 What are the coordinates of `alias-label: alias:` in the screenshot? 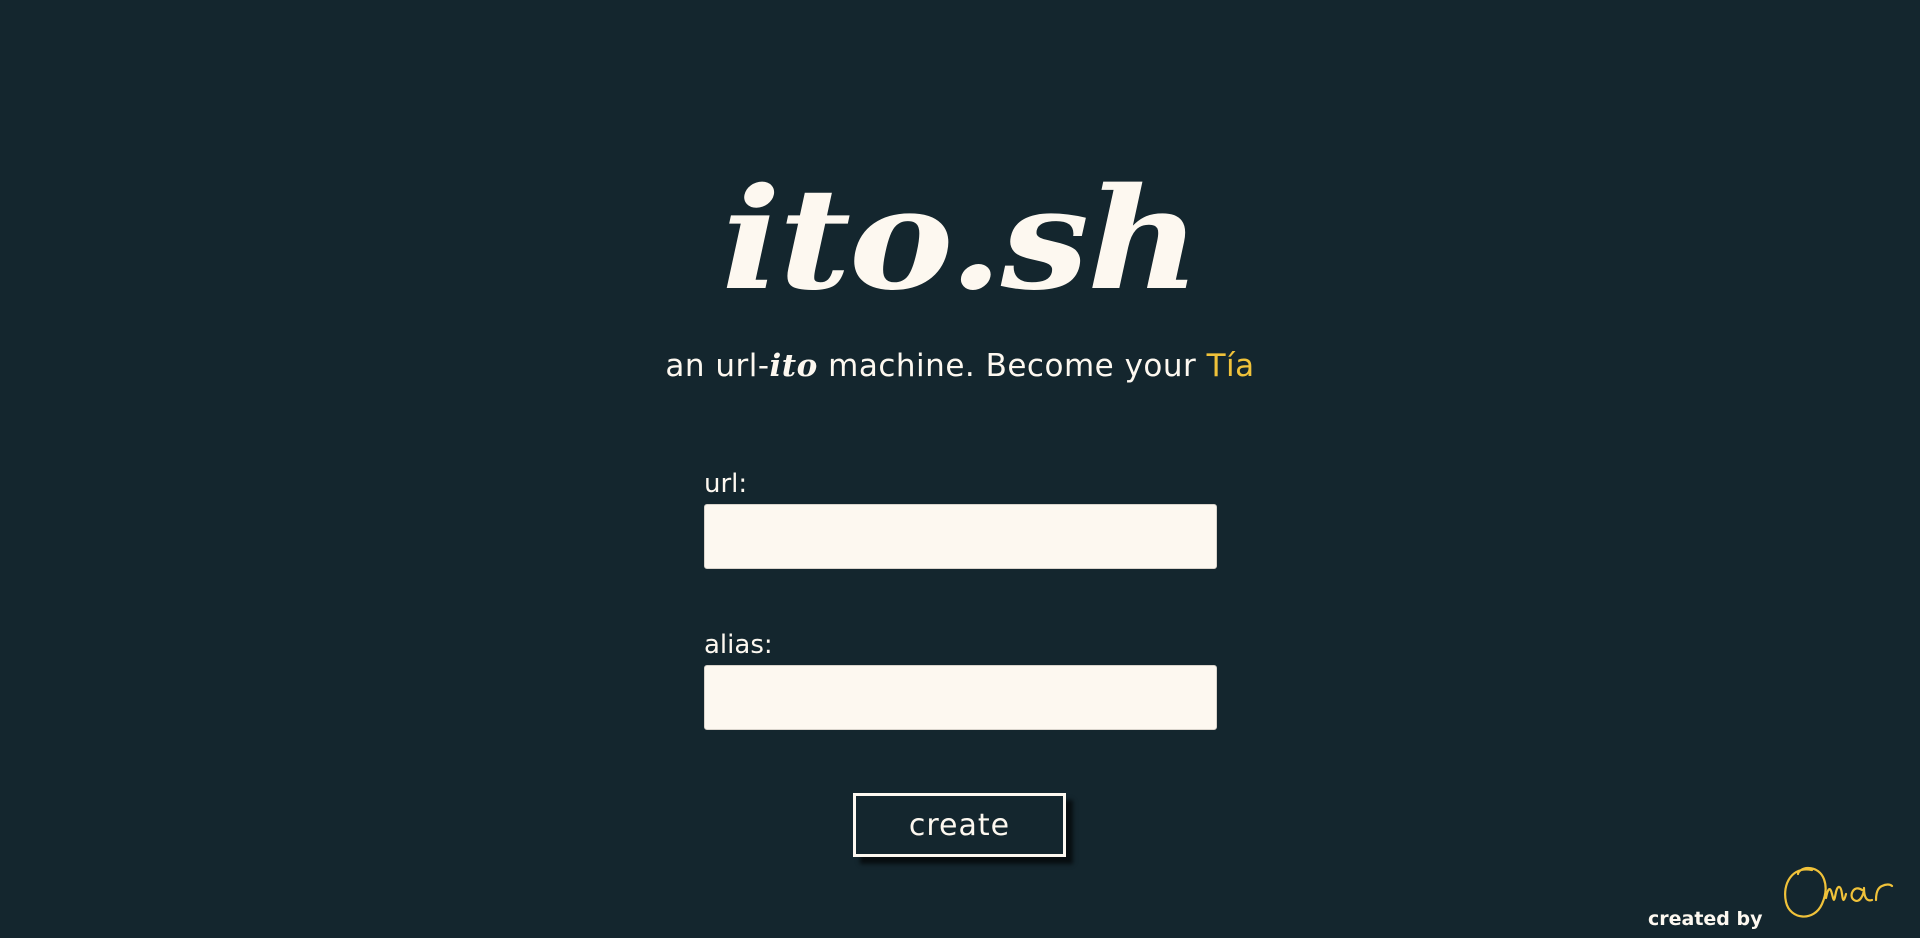 It's located at (738, 645).